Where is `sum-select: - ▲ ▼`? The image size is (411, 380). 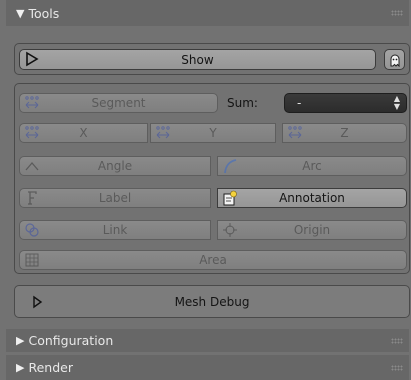
sum-select: - ▲ ▼ is located at coordinates (345, 103).